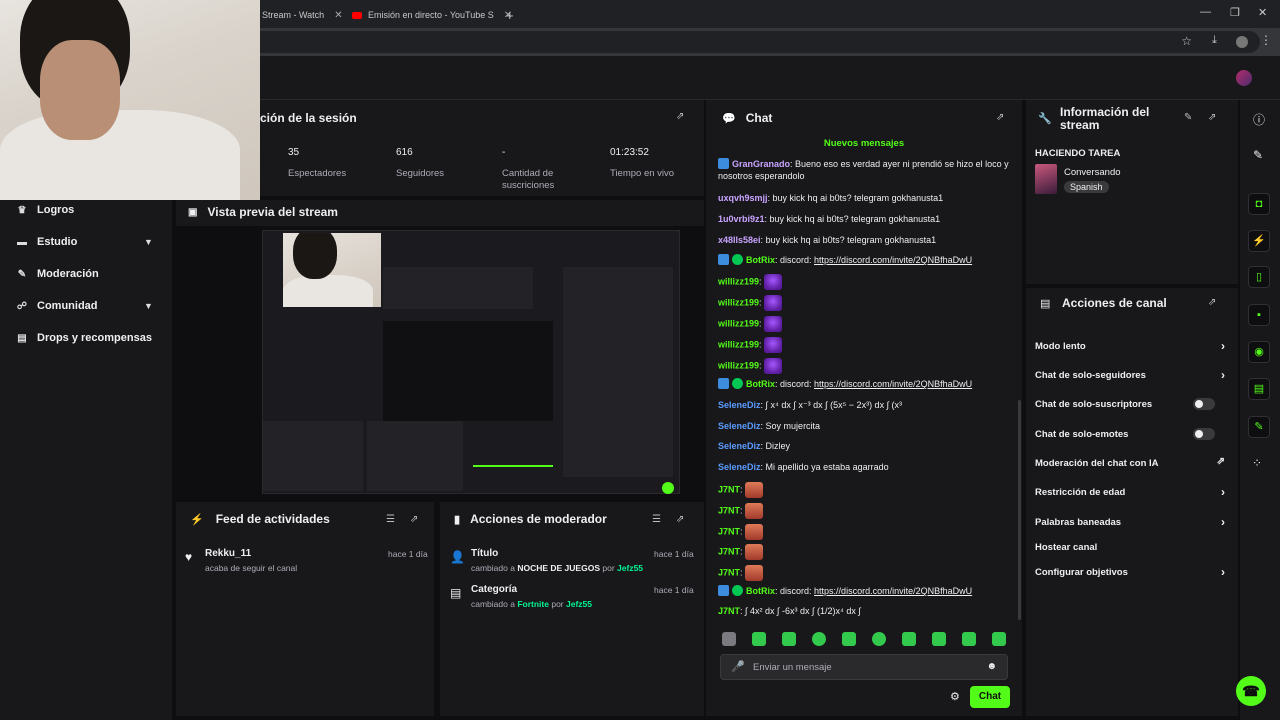  I want to click on support-chat-button: ☎, so click(1251, 691).